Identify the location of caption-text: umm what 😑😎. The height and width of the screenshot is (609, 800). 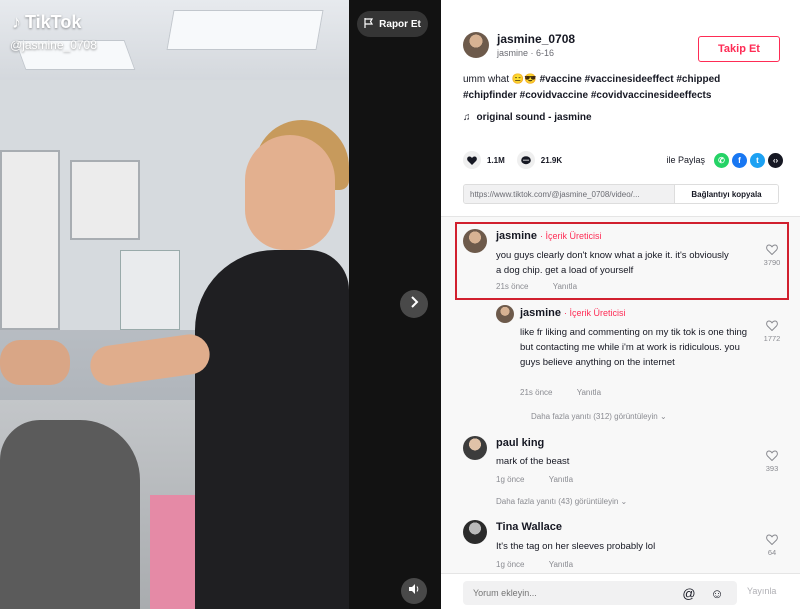
(500, 79).